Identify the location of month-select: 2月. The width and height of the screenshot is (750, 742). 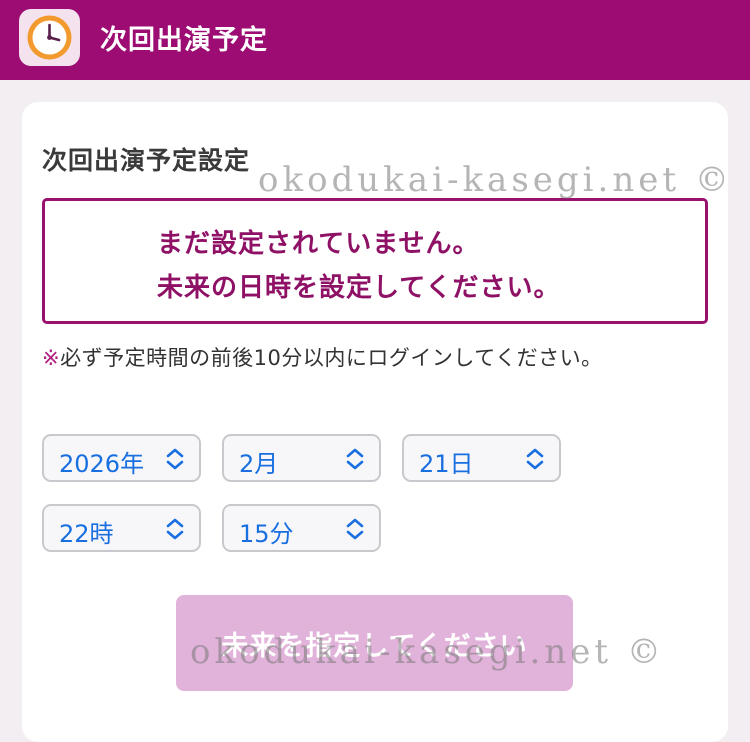
(301, 458).